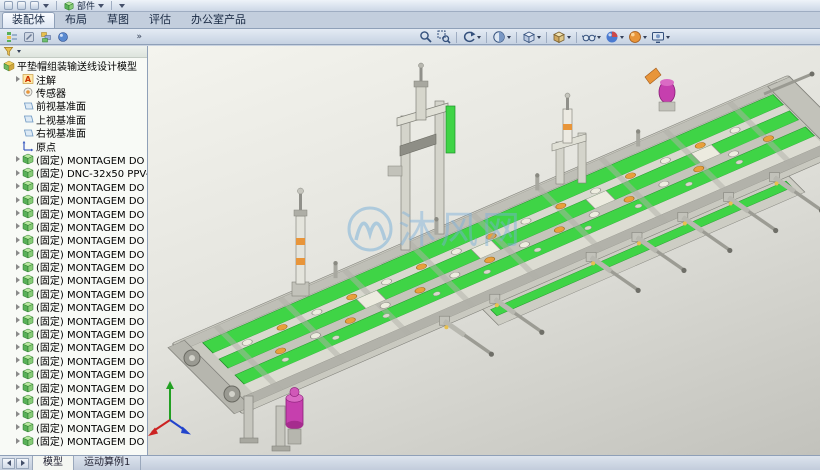  What do you see at coordinates (29, 36) in the screenshot?
I see `property-manager-tab-icon` at bounding box center [29, 36].